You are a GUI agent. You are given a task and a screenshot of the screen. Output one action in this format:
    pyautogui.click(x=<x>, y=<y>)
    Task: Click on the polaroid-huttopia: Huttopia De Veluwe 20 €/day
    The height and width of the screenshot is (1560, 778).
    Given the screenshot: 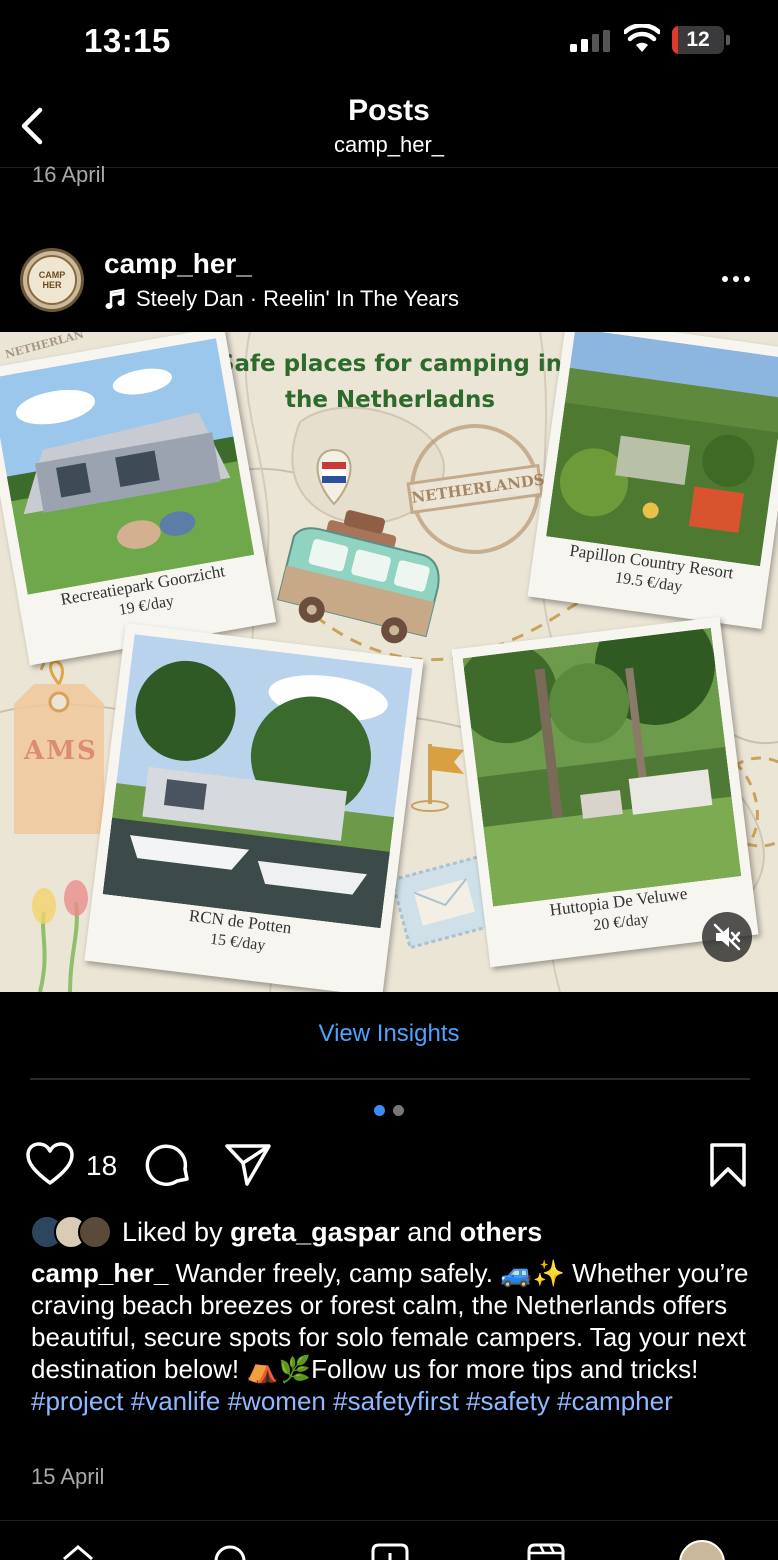 What is the action you would take?
    pyautogui.click(x=605, y=792)
    